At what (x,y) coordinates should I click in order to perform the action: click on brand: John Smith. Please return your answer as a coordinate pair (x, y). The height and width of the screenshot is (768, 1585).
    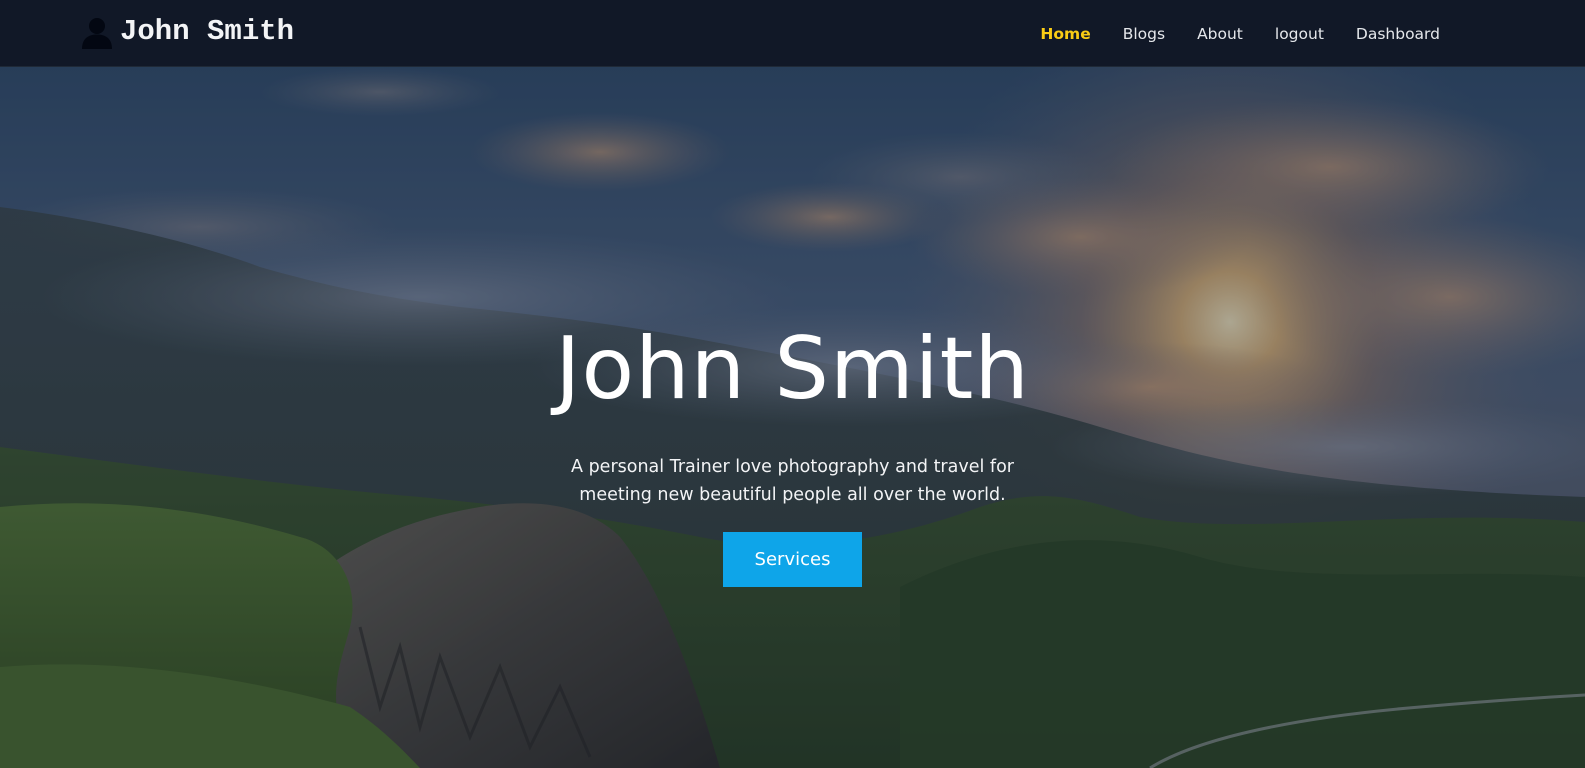
    Looking at the image, I should click on (187, 32).